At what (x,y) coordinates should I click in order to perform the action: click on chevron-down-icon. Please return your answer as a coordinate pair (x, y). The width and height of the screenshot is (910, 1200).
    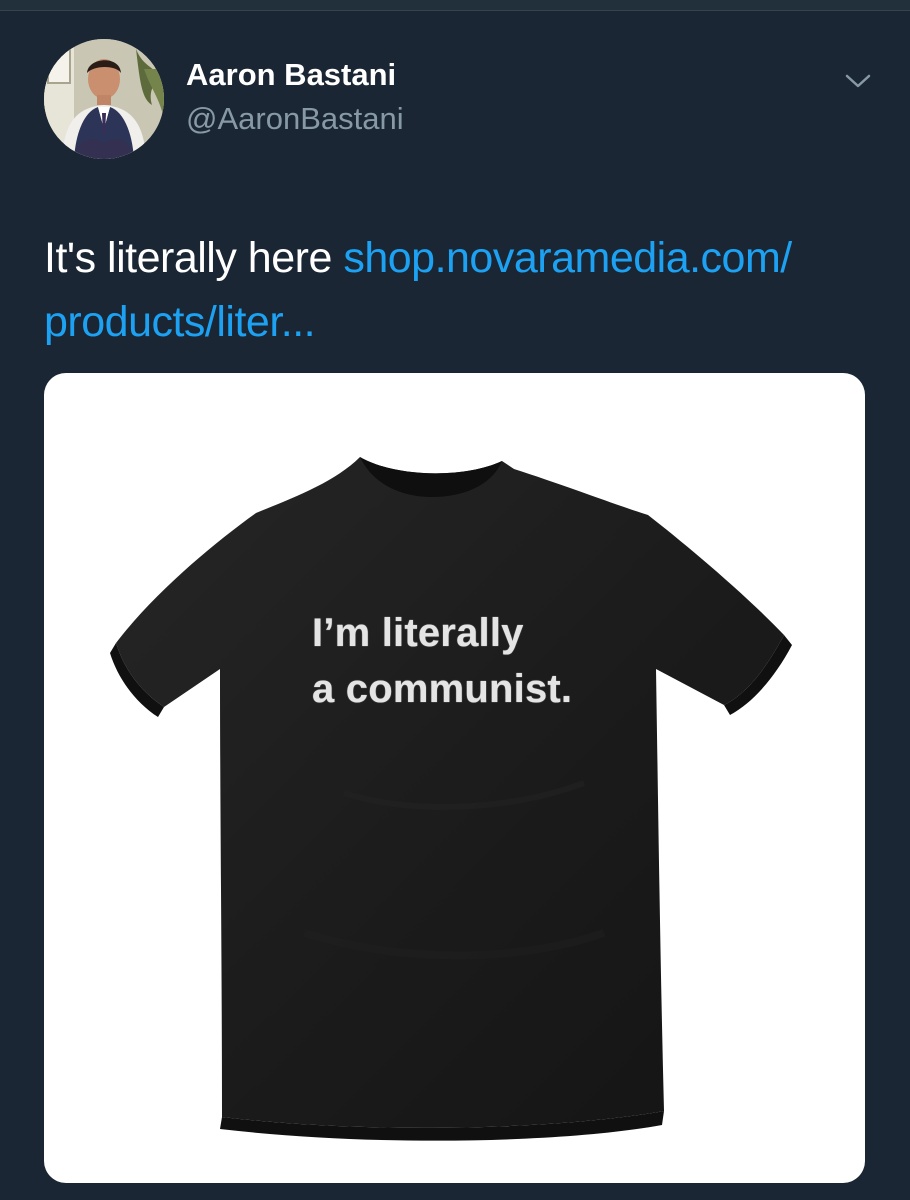
    Looking at the image, I should click on (858, 81).